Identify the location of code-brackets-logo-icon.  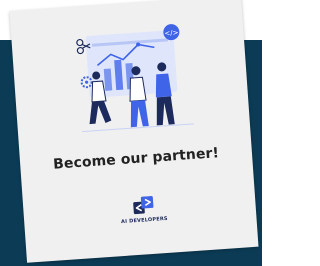
(143, 205).